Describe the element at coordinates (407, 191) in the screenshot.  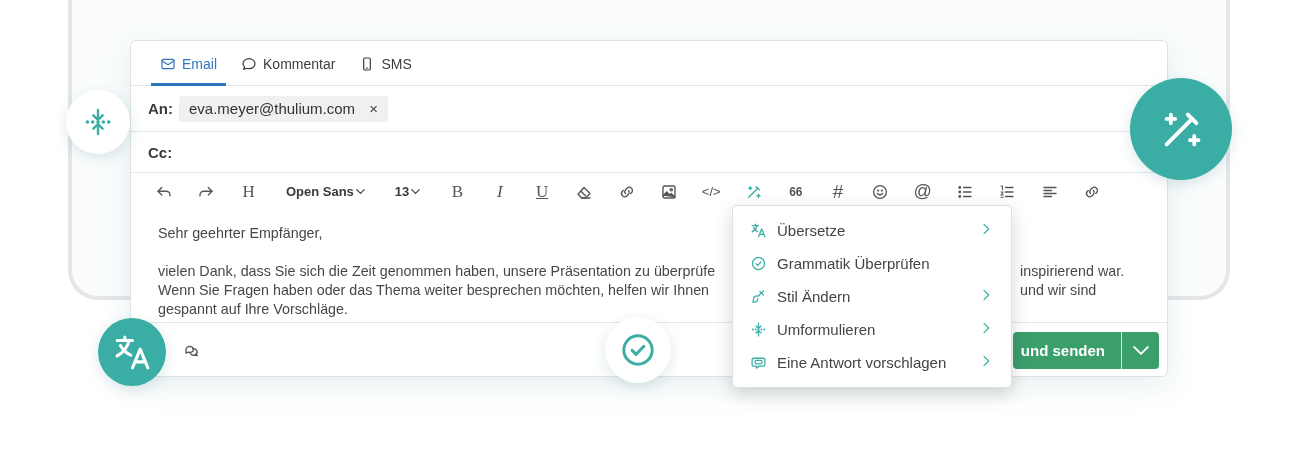
I see `font-size-select: 13` at that location.